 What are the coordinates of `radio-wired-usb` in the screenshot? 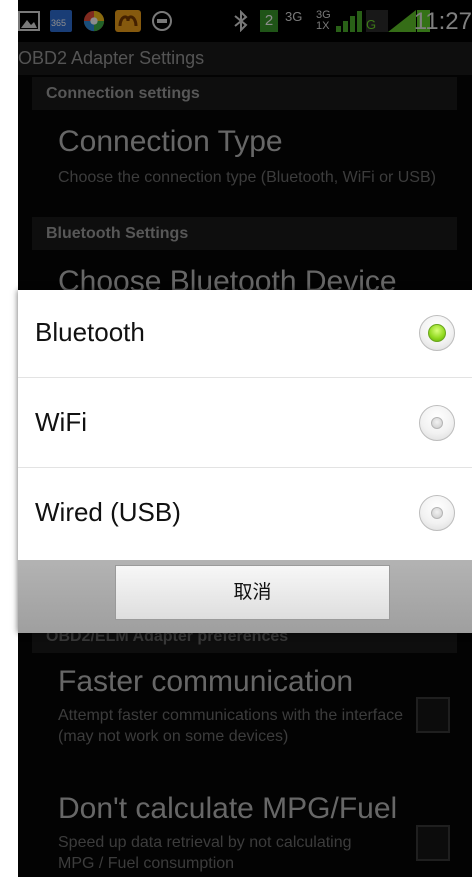 It's located at (437, 513).